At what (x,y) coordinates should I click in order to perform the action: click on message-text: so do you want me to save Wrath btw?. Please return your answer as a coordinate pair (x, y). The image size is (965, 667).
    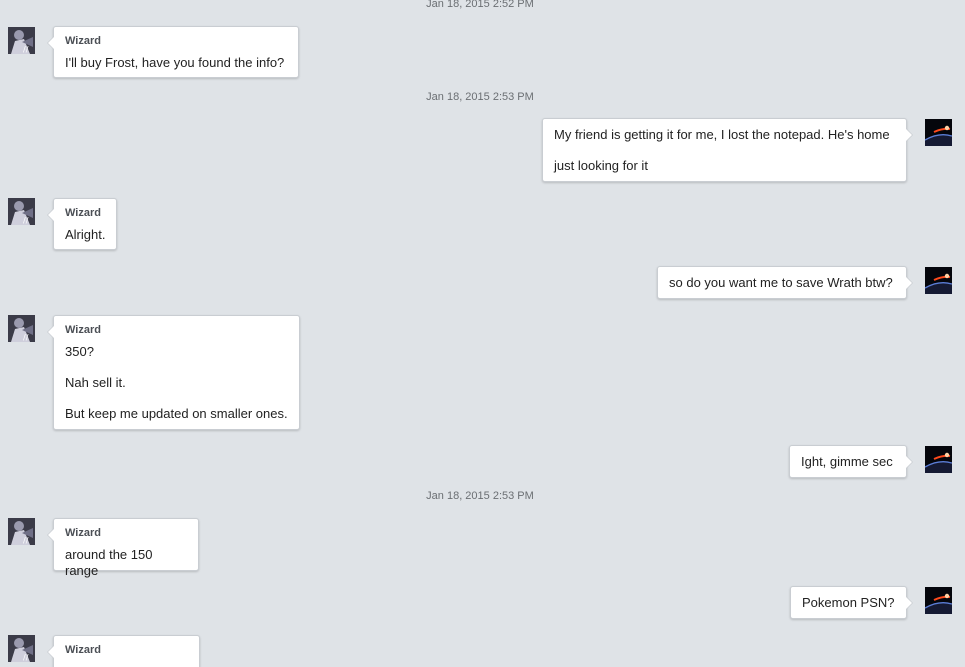
    Looking at the image, I should click on (781, 282).